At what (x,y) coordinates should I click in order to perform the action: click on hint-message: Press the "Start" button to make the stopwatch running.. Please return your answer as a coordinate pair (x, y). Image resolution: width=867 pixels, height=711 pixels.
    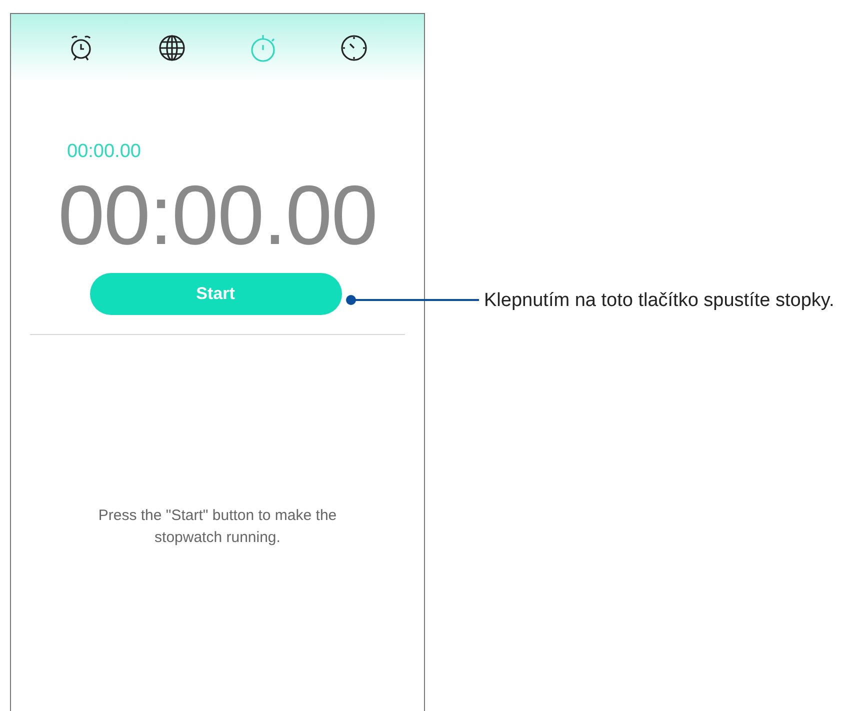
    Looking at the image, I should click on (217, 527).